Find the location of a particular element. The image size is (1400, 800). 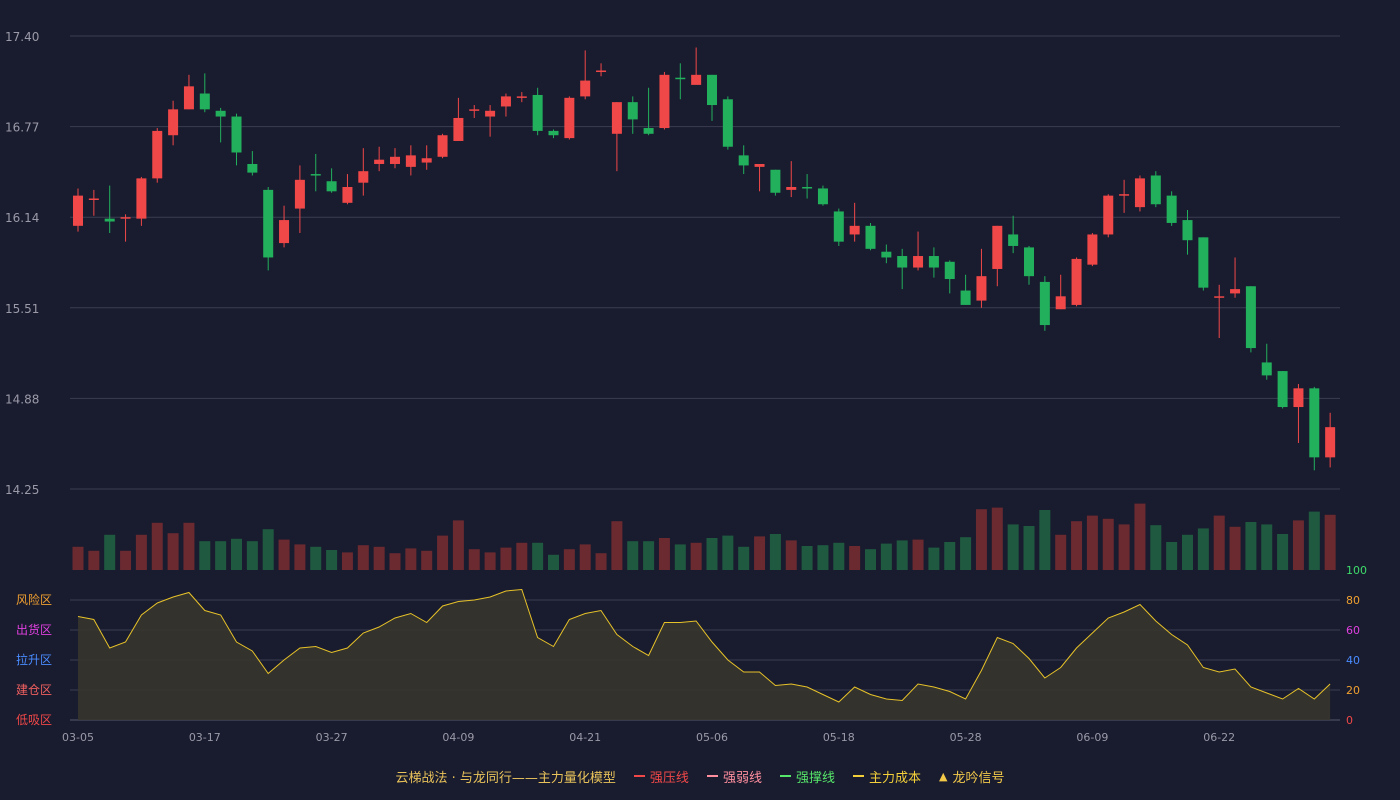

legend-item-dragon-signal: ▲ 龙吟信号 is located at coordinates (971, 776).